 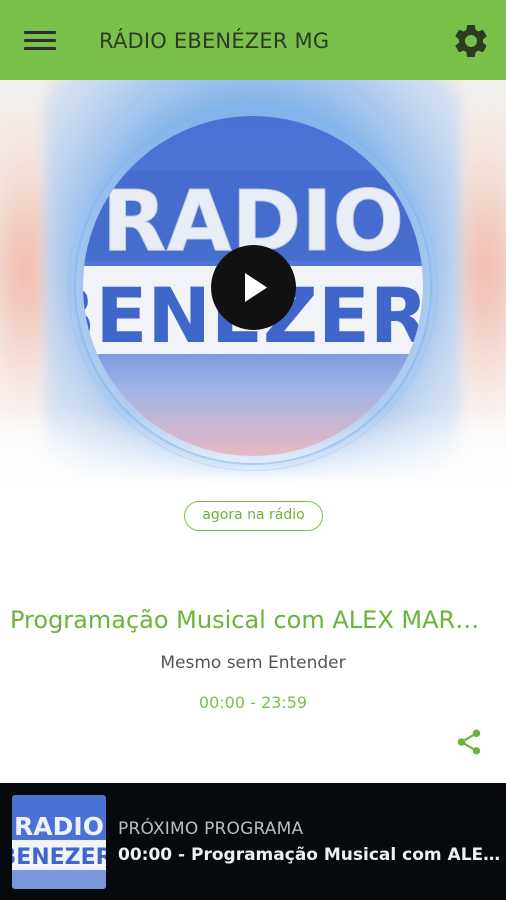 I want to click on next-program-label: PRÓXIMO PROGRAMA, so click(x=211, y=829).